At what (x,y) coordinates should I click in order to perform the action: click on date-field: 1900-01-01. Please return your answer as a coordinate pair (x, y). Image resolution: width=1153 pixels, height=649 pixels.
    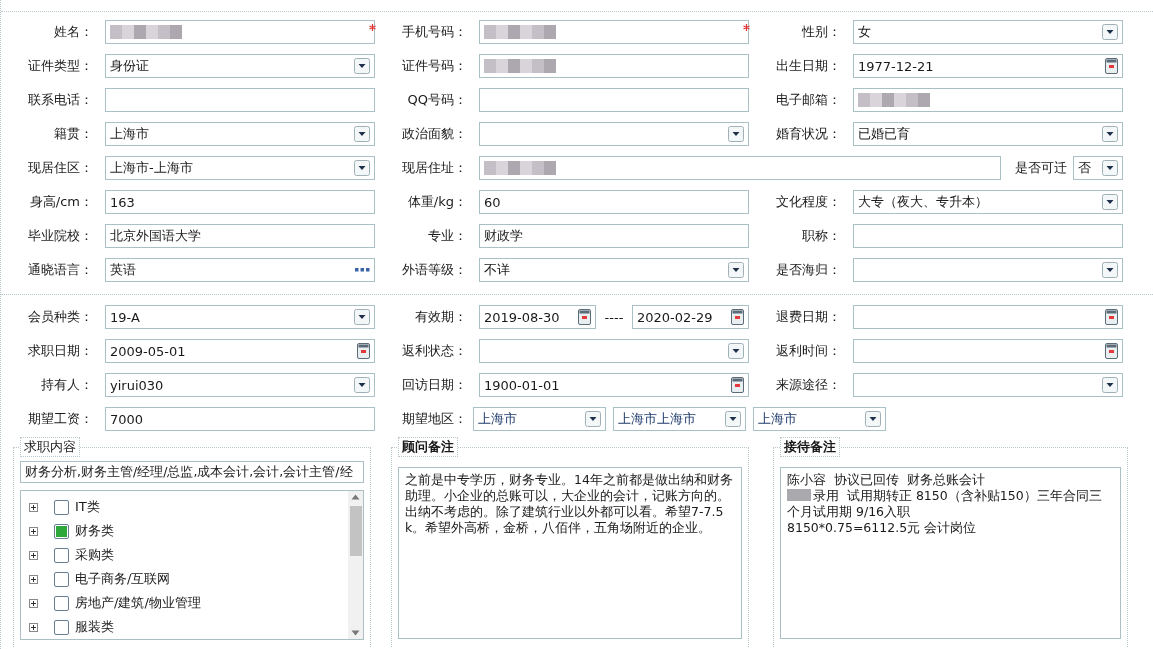
    Looking at the image, I should click on (614, 385).